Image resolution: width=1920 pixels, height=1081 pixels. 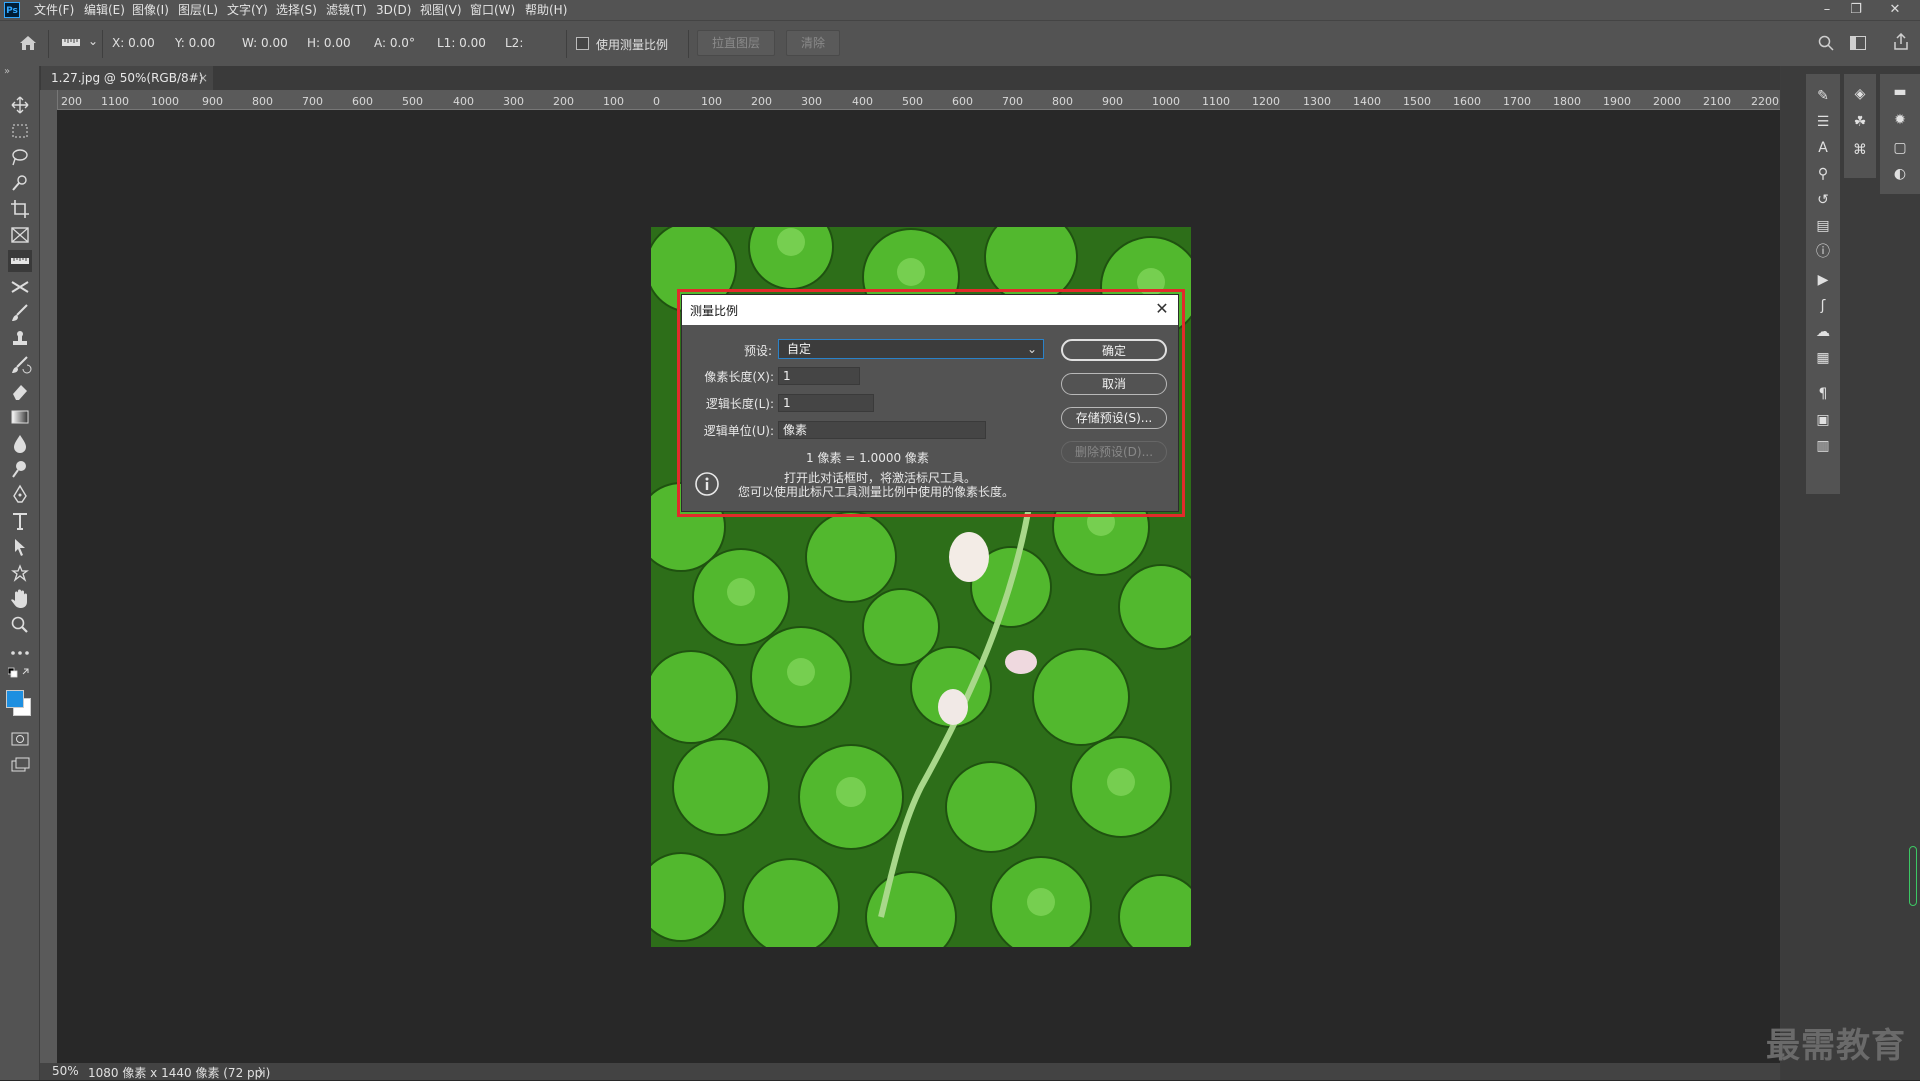 What do you see at coordinates (826, 403) in the screenshot?
I see `logical-length-input: 1` at bounding box center [826, 403].